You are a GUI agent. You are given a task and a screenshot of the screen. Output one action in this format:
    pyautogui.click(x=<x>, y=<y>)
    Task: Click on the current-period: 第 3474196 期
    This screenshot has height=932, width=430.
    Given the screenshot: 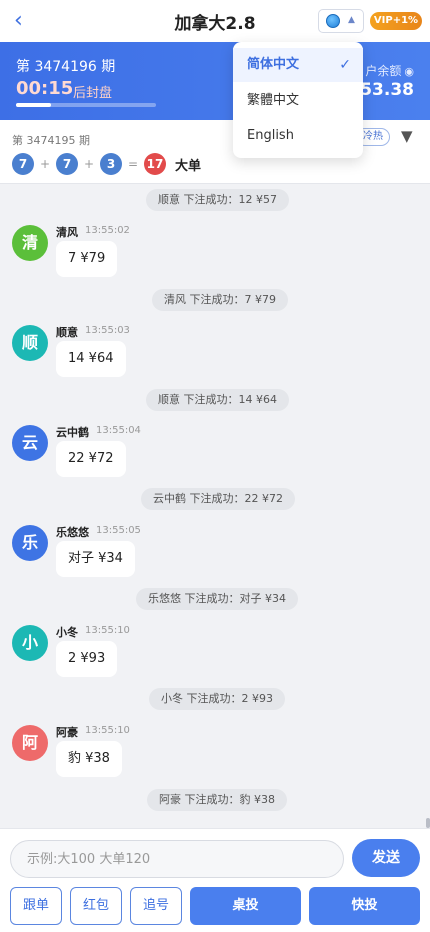 What is the action you would take?
    pyautogui.click(x=66, y=67)
    